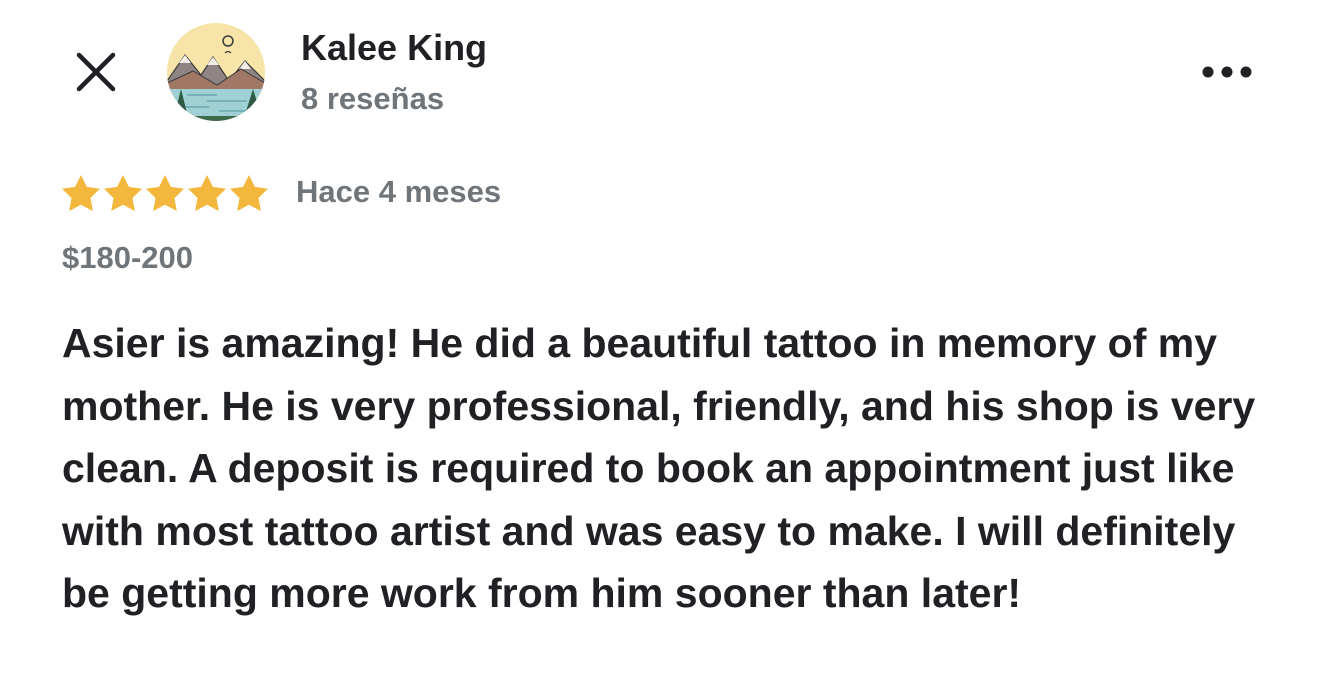 The height and width of the screenshot is (697, 1320). I want to click on avatar, so click(216, 72).